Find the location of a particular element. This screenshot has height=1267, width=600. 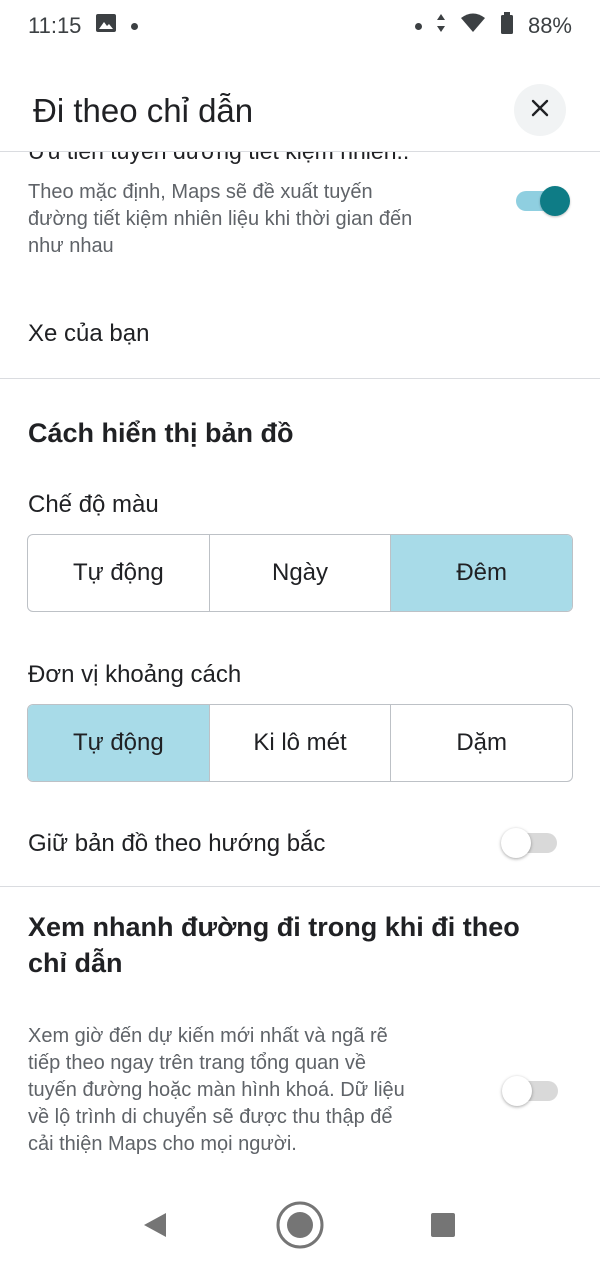

close-icon is located at coordinates (540, 110).